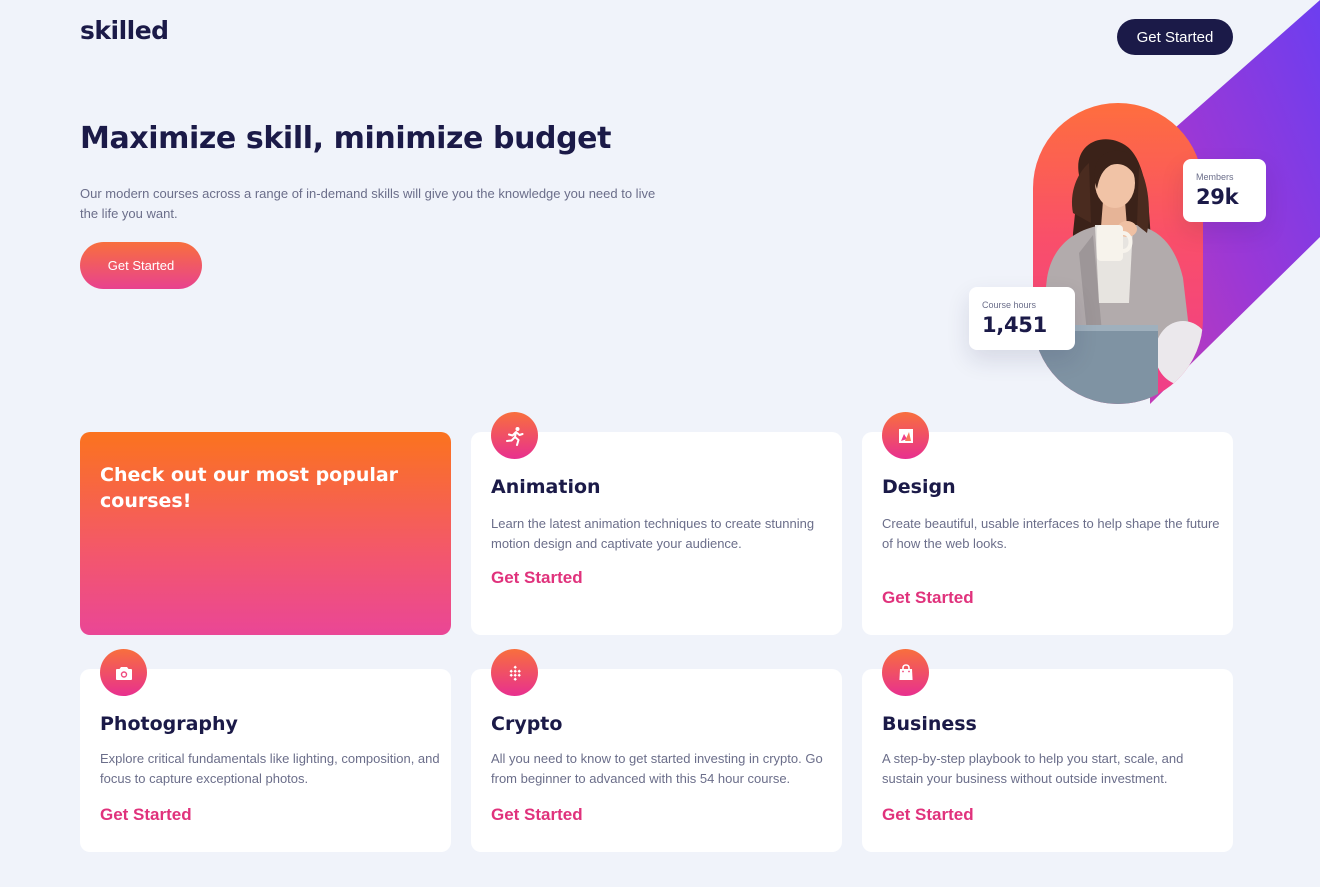 The width and height of the screenshot is (1320, 887). I want to click on logo: skilled, so click(124, 30).